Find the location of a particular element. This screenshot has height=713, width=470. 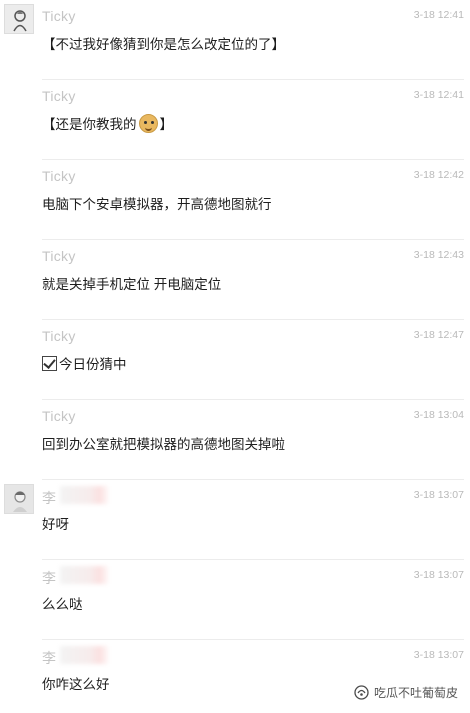

watermark: 吃瓜不吐葡萄皮 is located at coordinates (406, 692).